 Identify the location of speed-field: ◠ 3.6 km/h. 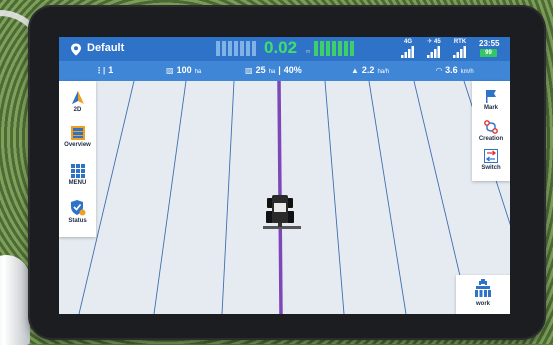
(455, 70).